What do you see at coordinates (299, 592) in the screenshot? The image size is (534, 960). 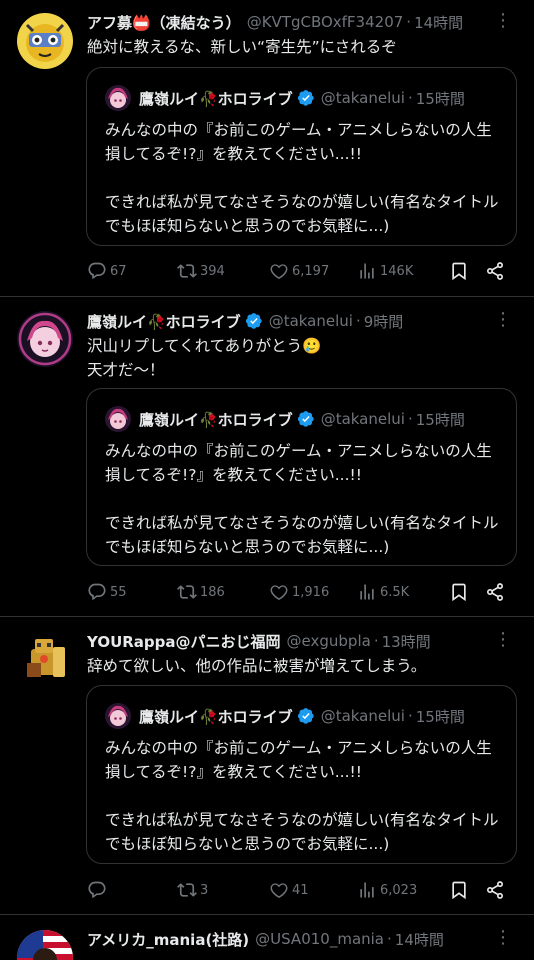 I see `like-button: 1,916` at bounding box center [299, 592].